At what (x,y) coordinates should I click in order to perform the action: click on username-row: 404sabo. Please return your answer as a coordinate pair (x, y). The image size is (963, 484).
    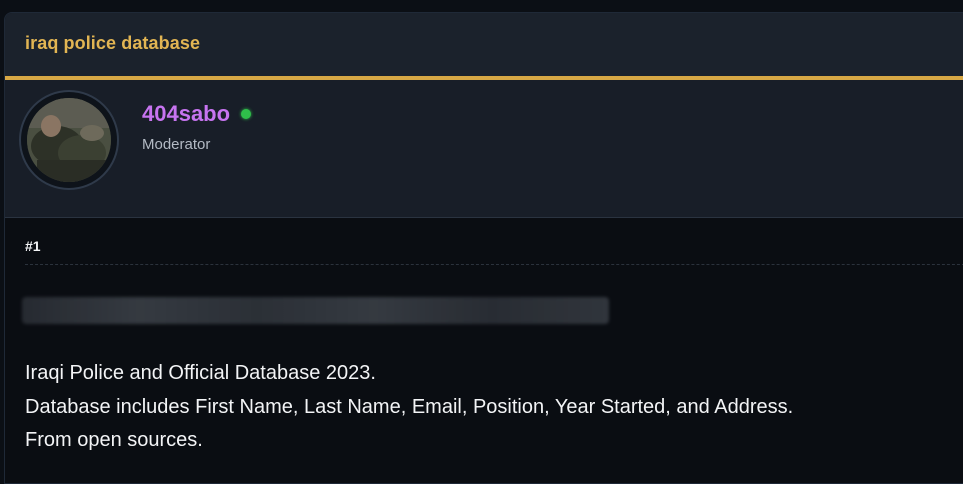
    Looking at the image, I should click on (197, 114).